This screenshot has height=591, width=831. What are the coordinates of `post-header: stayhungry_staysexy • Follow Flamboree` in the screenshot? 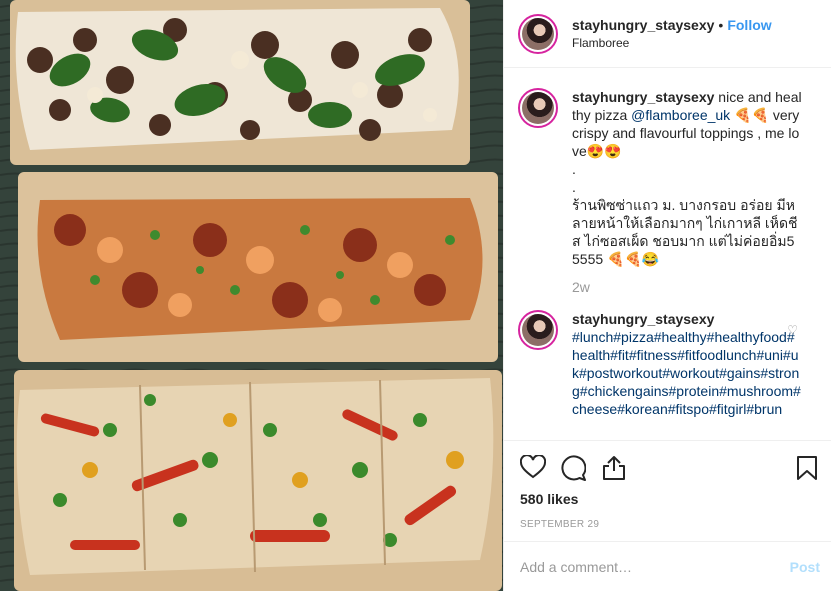 It's located at (667, 34).